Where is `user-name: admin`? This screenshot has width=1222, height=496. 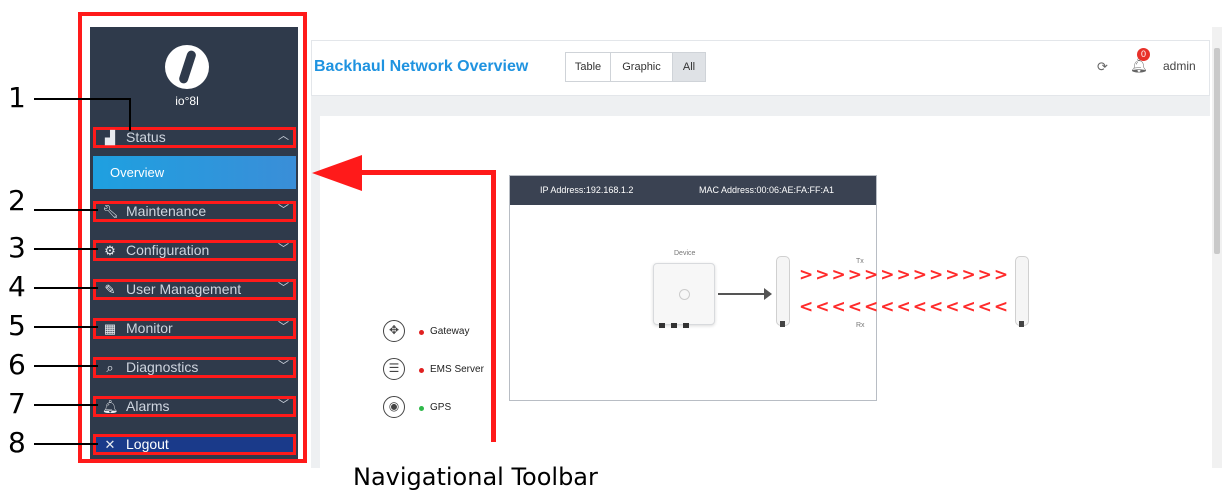
user-name: admin is located at coordinates (1179, 66).